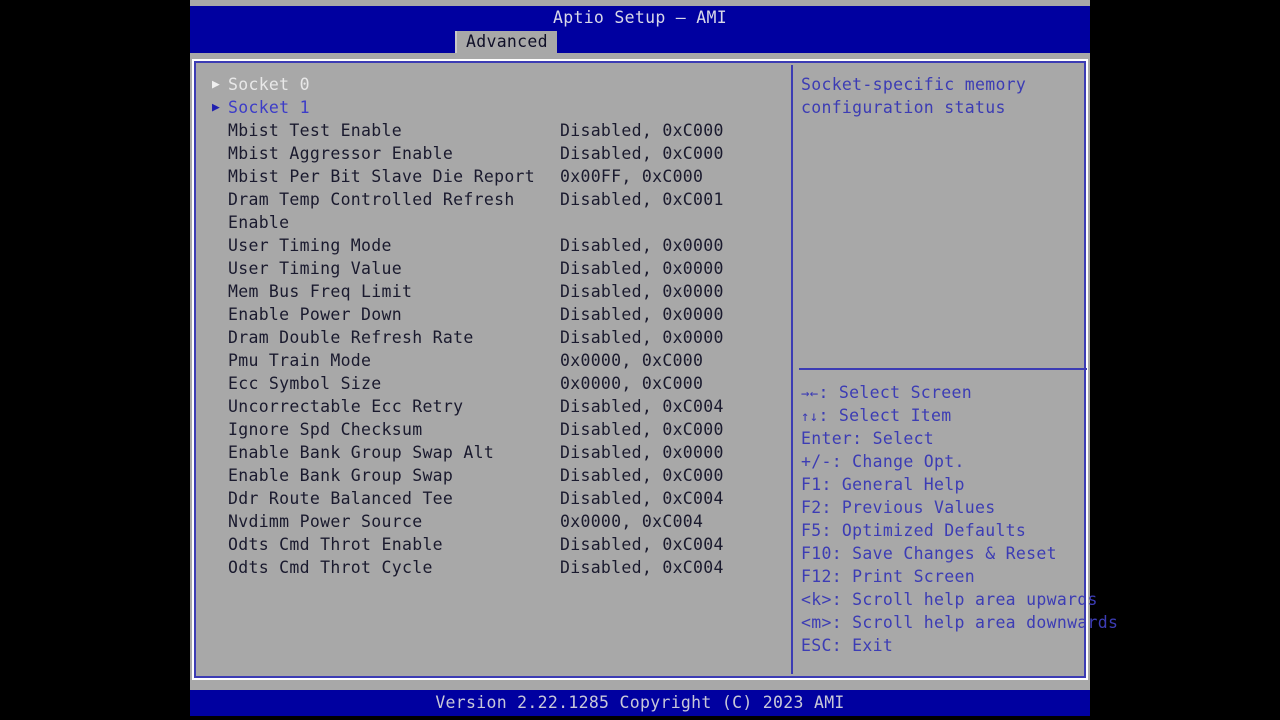  Describe the element at coordinates (943, 369) in the screenshot. I see `help-separator` at that location.